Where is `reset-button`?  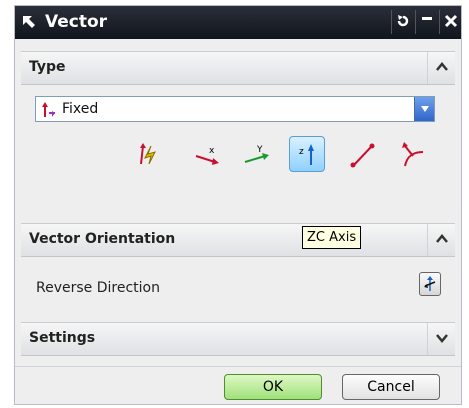
reset-button is located at coordinates (402, 22).